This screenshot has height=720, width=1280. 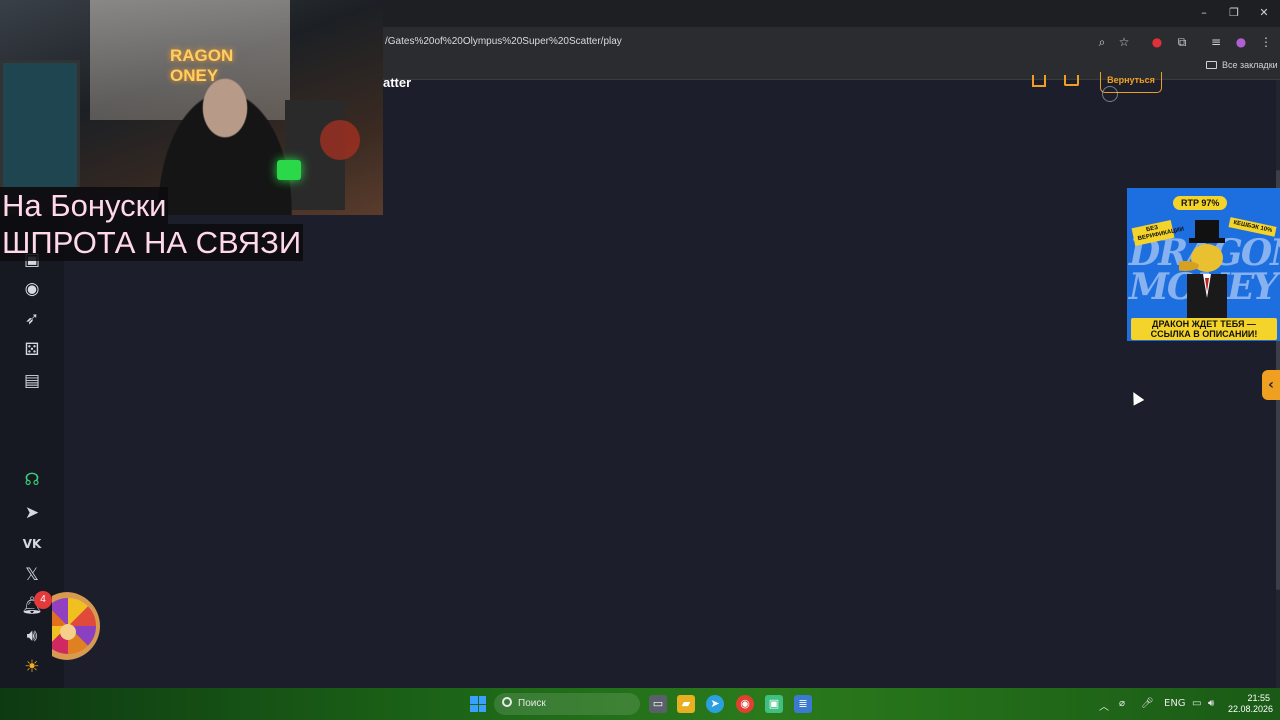 I want to click on windows-taskbar, so click(x=640, y=704).